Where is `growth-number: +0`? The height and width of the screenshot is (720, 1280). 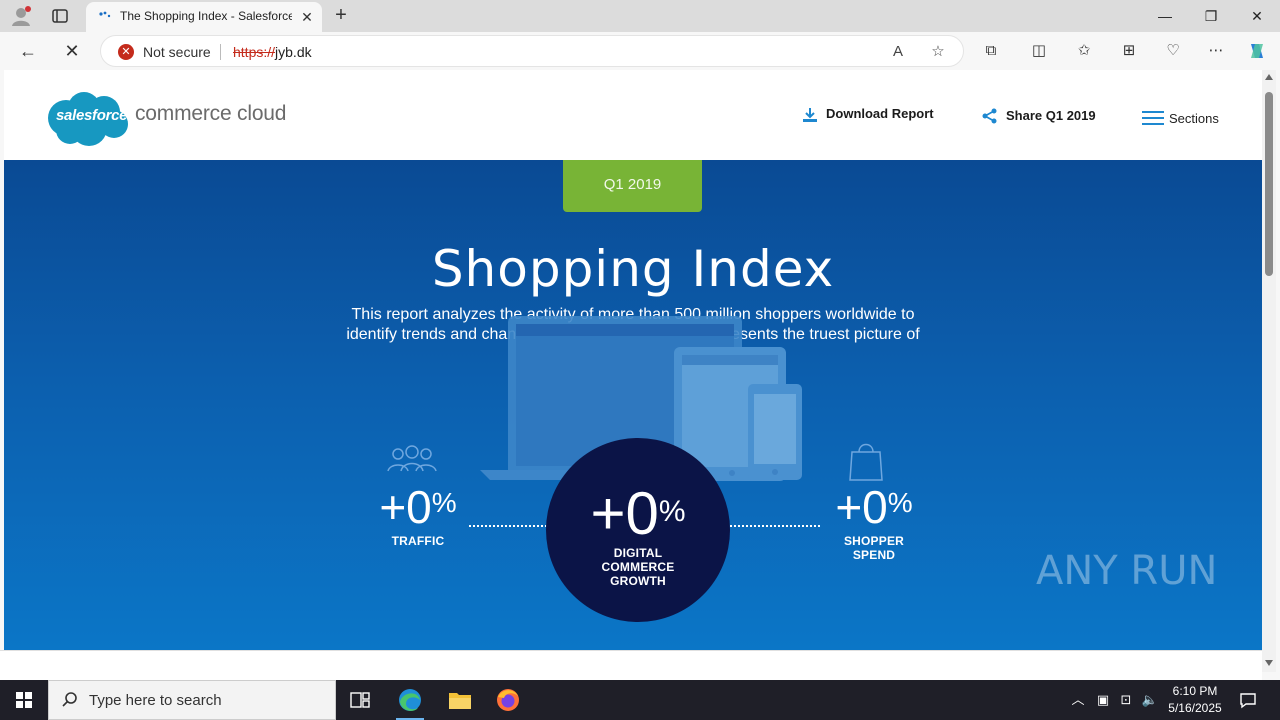 growth-number: +0 is located at coordinates (624, 513).